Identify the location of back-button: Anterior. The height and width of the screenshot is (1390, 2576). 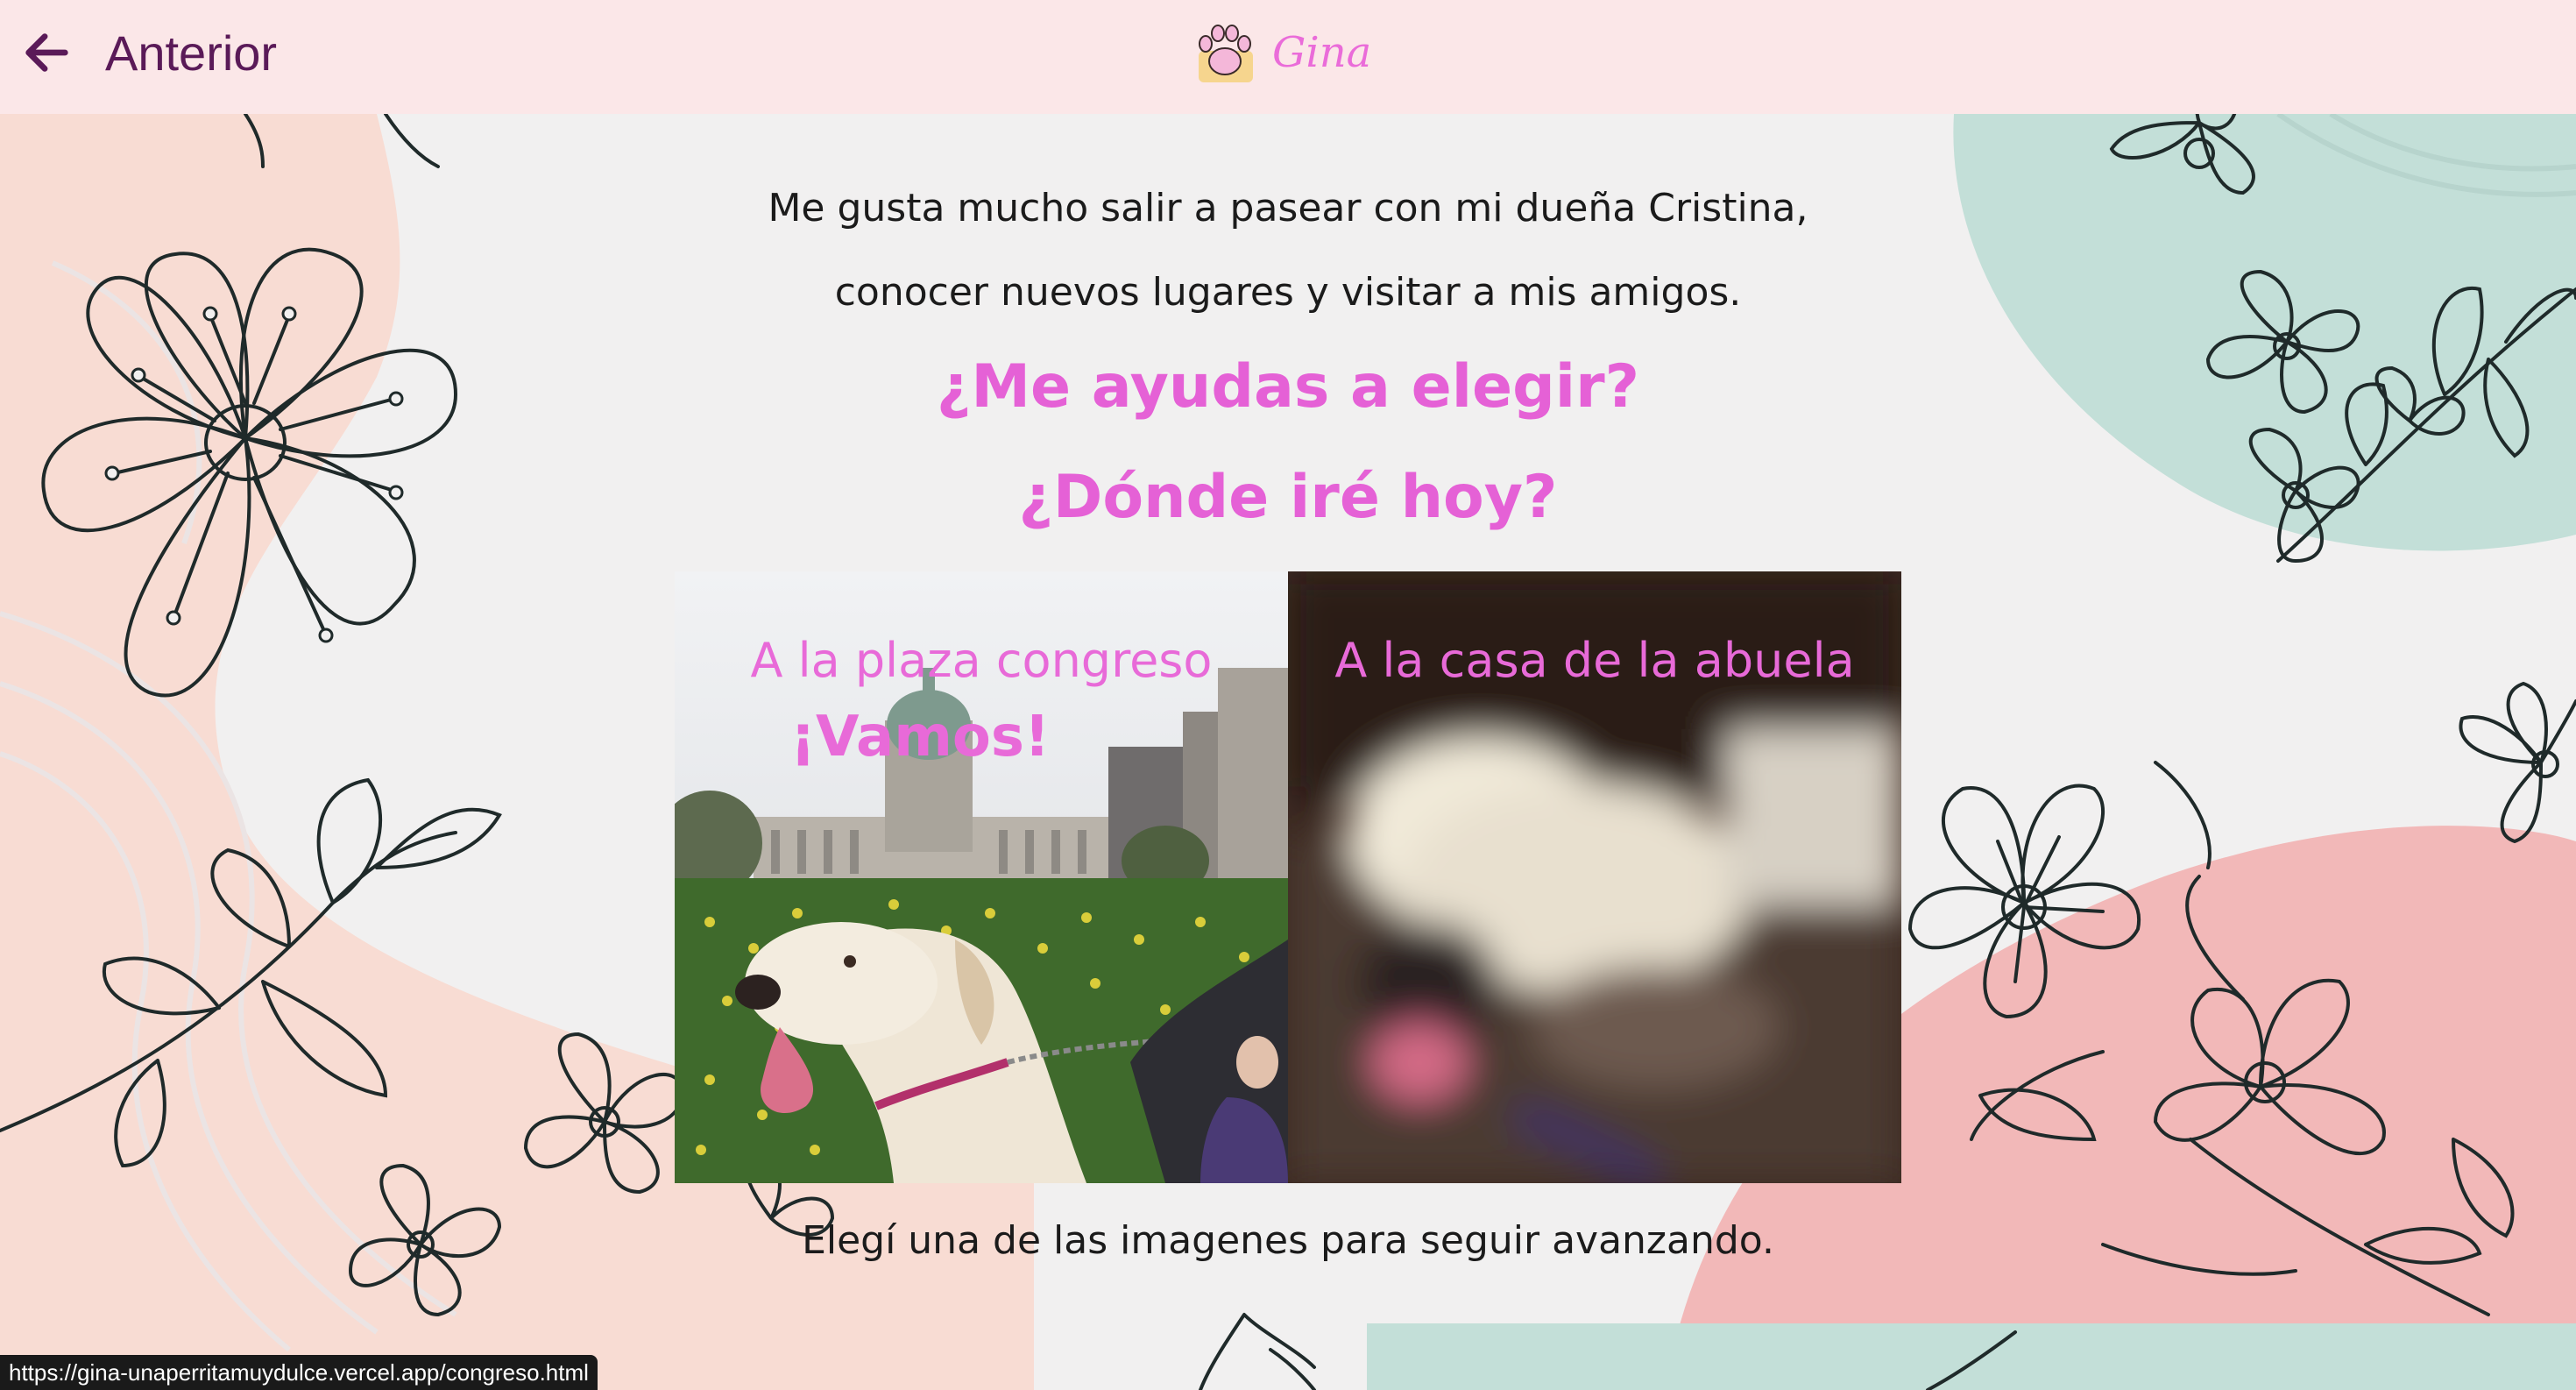
(149, 52).